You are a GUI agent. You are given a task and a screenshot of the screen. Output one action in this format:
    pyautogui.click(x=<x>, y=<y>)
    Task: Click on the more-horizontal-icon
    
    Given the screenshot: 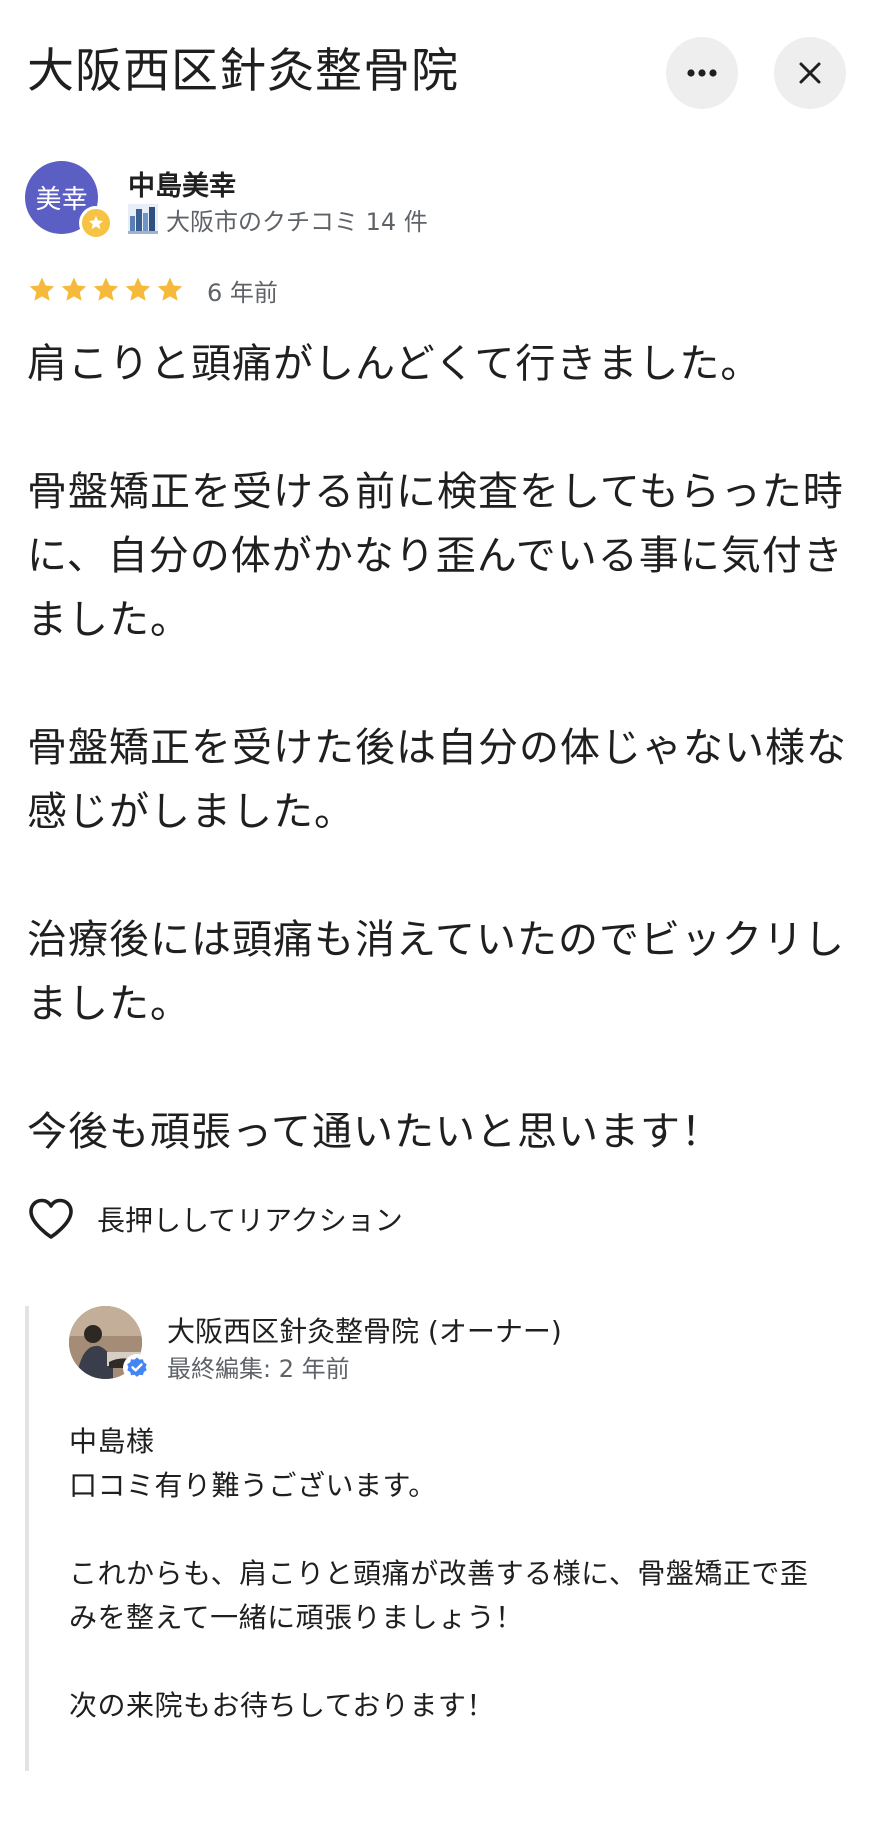 What is the action you would take?
    pyautogui.click(x=702, y=73)
    